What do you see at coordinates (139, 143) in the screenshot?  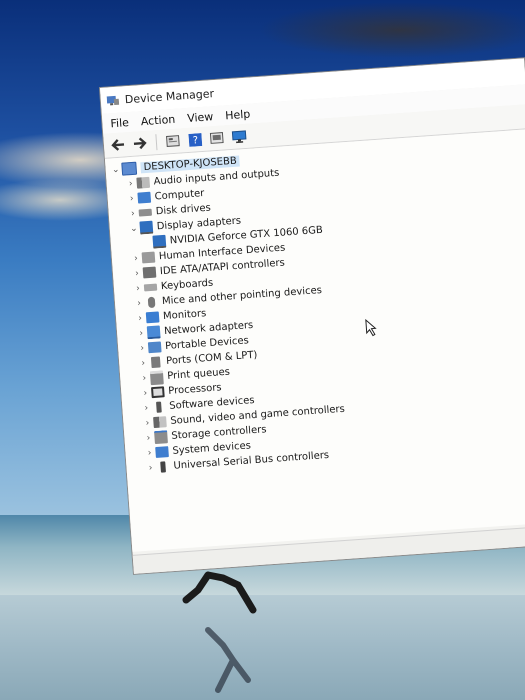 I see `forward-arrow-icon` at bounding box center [139, 143].